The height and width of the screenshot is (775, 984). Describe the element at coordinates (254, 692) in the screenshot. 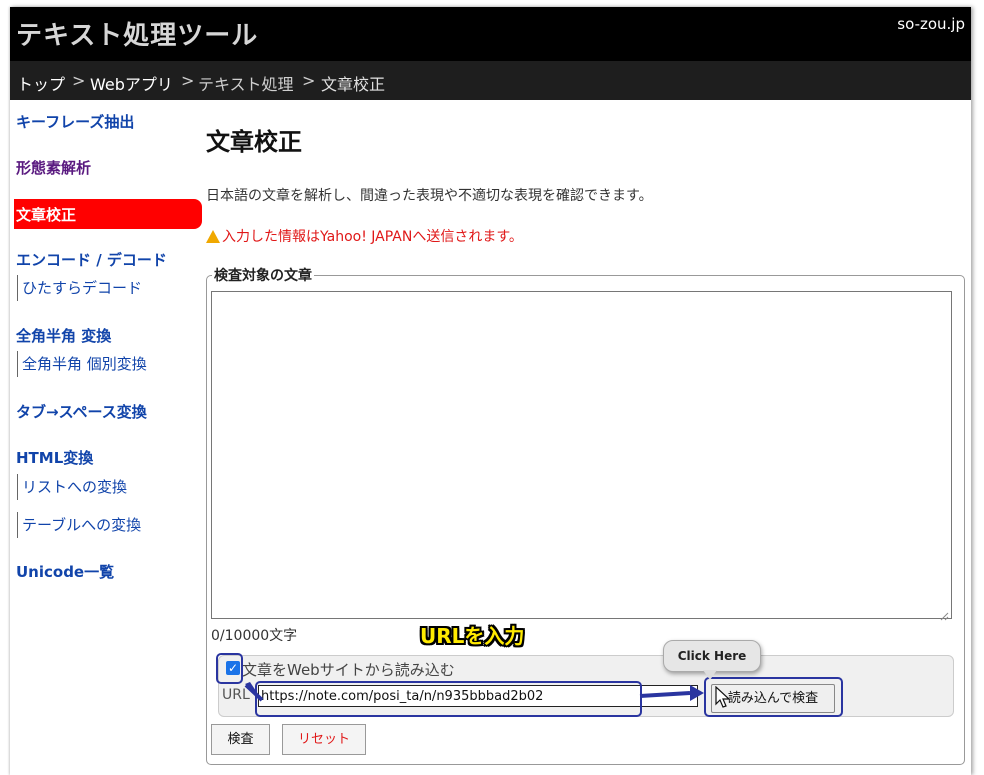

I see `annotation-arrow-checkbox-line` at that location.